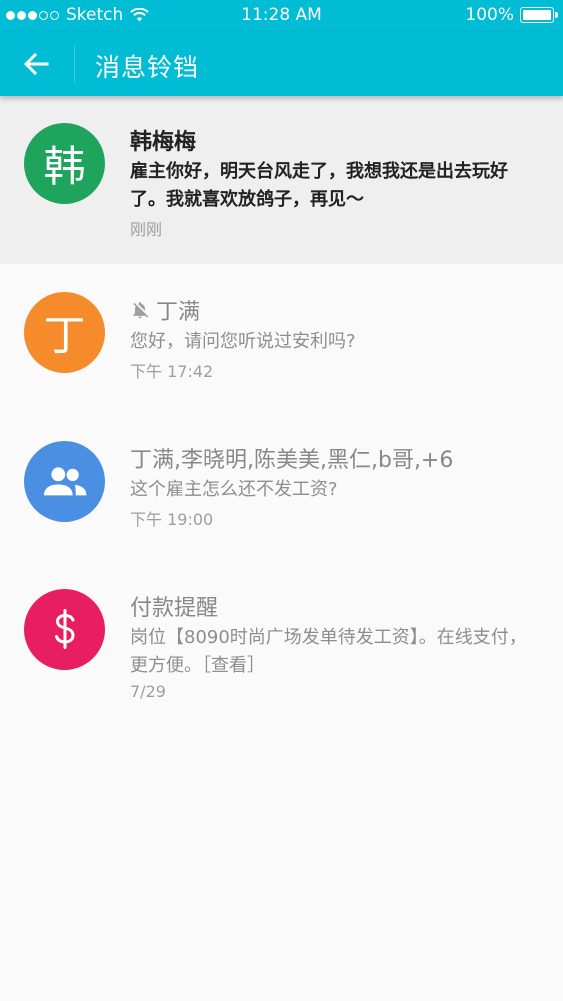 The width and height of the screenshot is (563, 1001). Describe the element at coordinates (243, 341) in the screenshot. I see `message-text: 您好，请问您听说过安利吗?` at that location.